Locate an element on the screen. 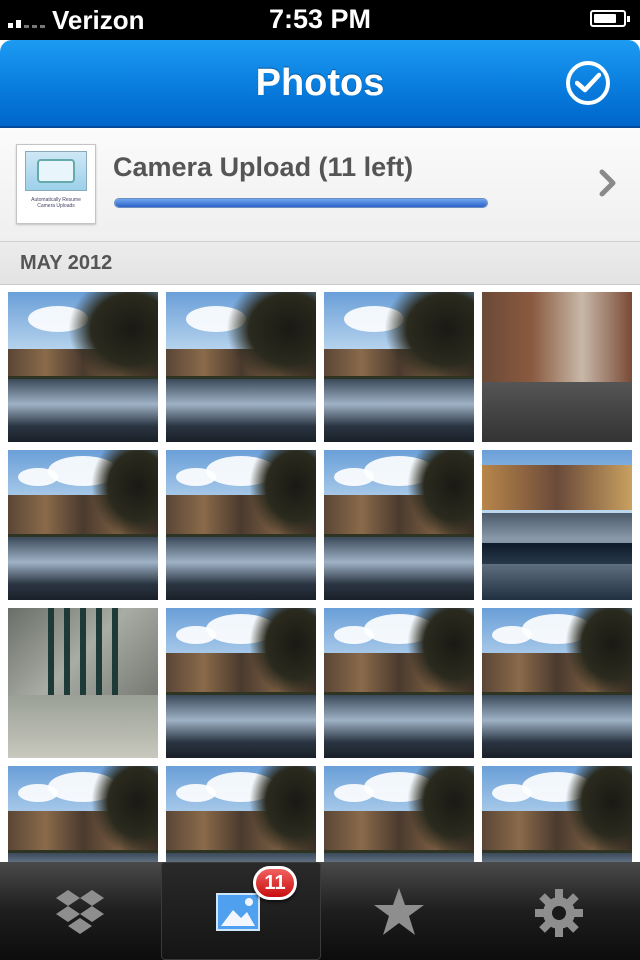  tab-bar: 11 is located at coordinates (320, 911).